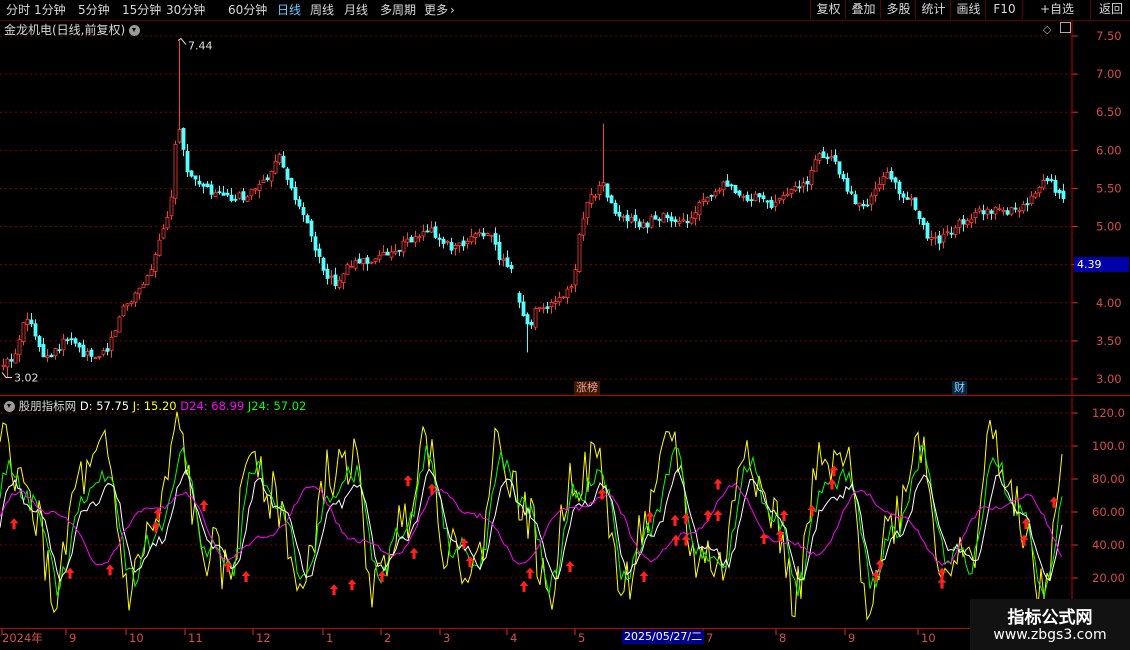 This screenshot has height=650, width=1130. I want to click on period-tab-3: 15分钟, so click(141, 10).